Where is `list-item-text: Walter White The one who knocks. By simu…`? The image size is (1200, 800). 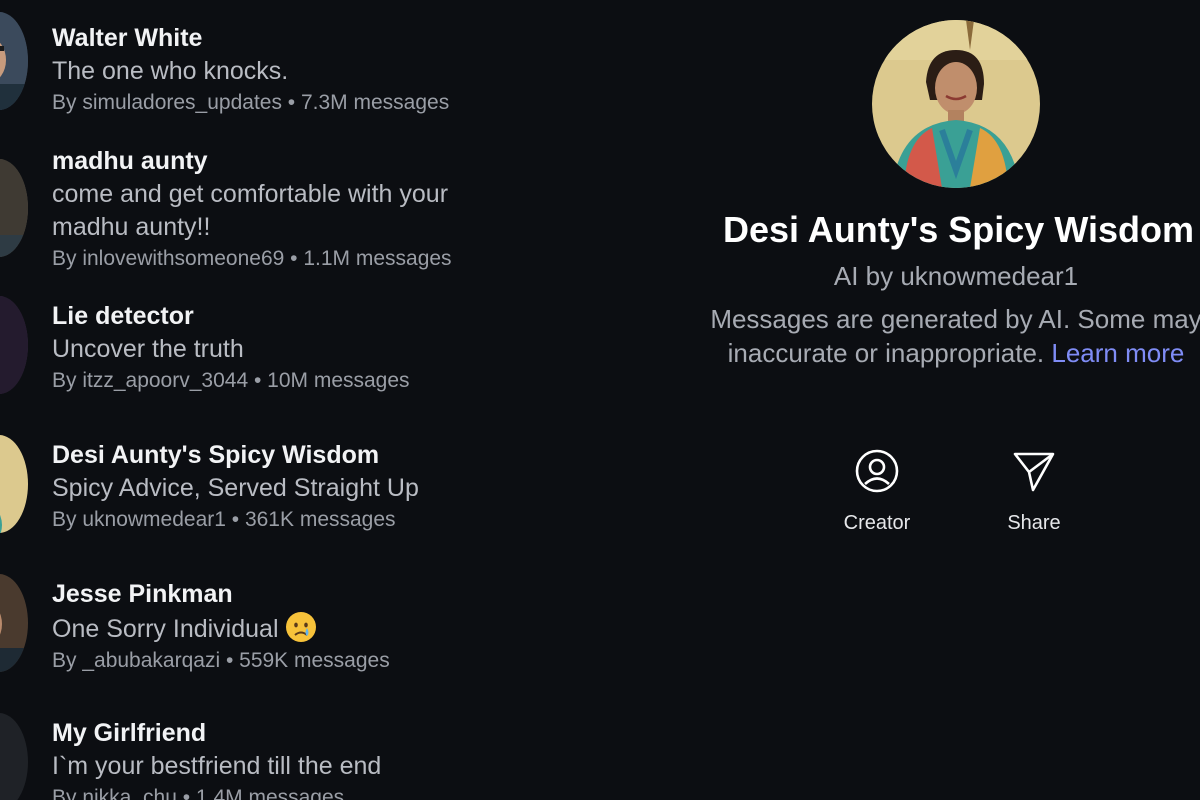 list-item-text: Walter White The one who knocks. By simu… is located at coordinates (322, 70).